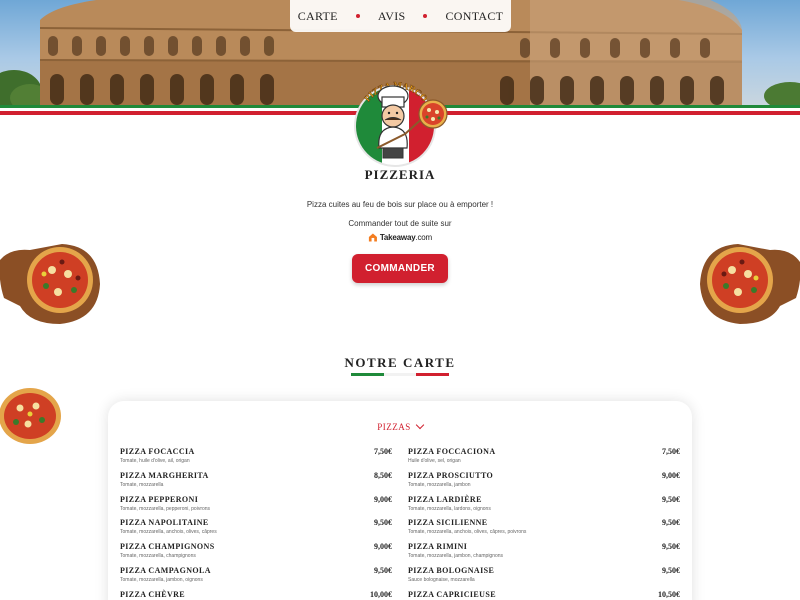 This screenshot has height=600, width=800. I want to click on pizza-board-left-icon, so click(50, 284).